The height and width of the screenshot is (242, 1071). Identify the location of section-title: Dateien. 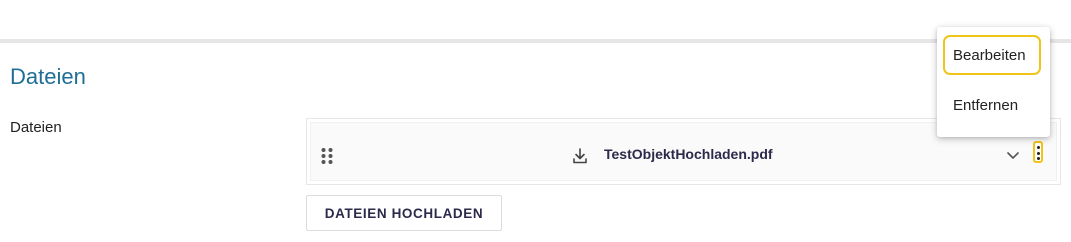
(48, 76).